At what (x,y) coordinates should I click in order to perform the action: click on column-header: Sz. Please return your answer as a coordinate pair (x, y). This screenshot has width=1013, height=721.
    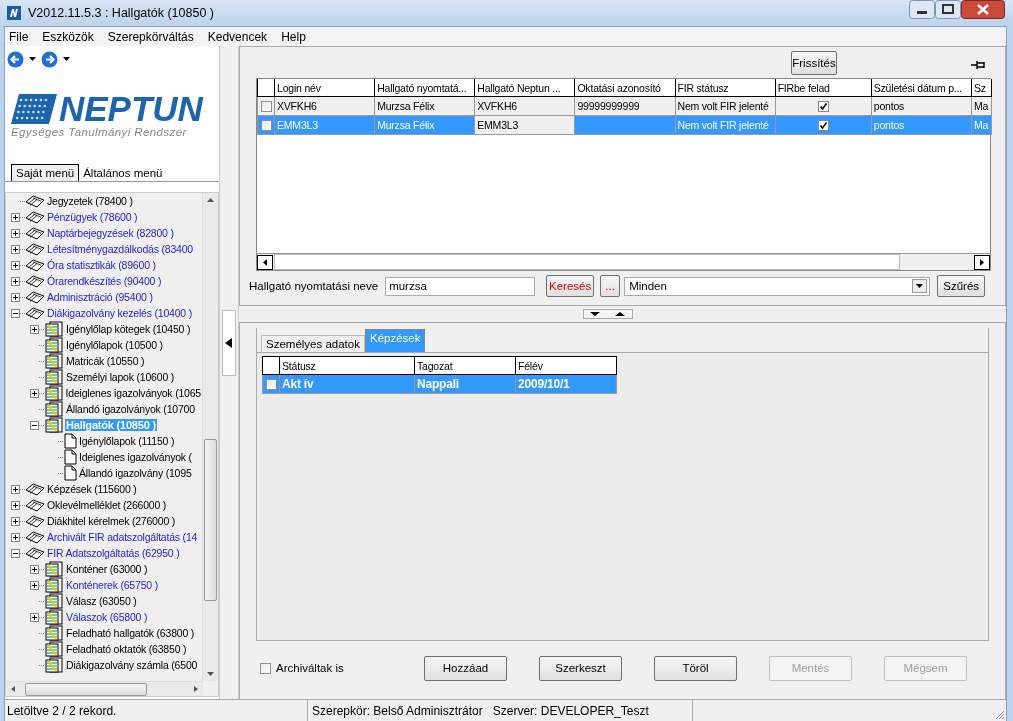
    Looking at the image, I should click on (981, 88).